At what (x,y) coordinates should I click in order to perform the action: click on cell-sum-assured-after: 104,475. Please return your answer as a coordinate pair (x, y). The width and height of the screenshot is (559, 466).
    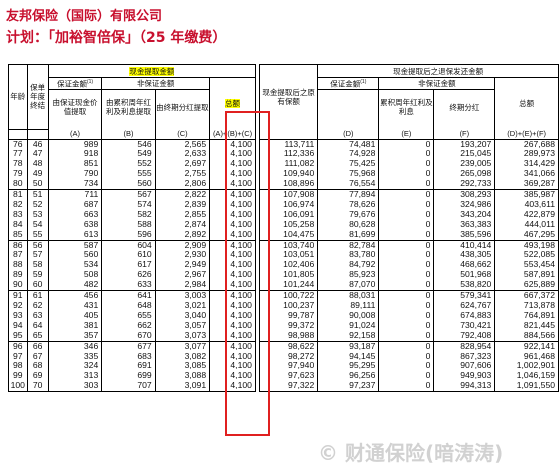
    Looking at the image, I should click on (288, 235).